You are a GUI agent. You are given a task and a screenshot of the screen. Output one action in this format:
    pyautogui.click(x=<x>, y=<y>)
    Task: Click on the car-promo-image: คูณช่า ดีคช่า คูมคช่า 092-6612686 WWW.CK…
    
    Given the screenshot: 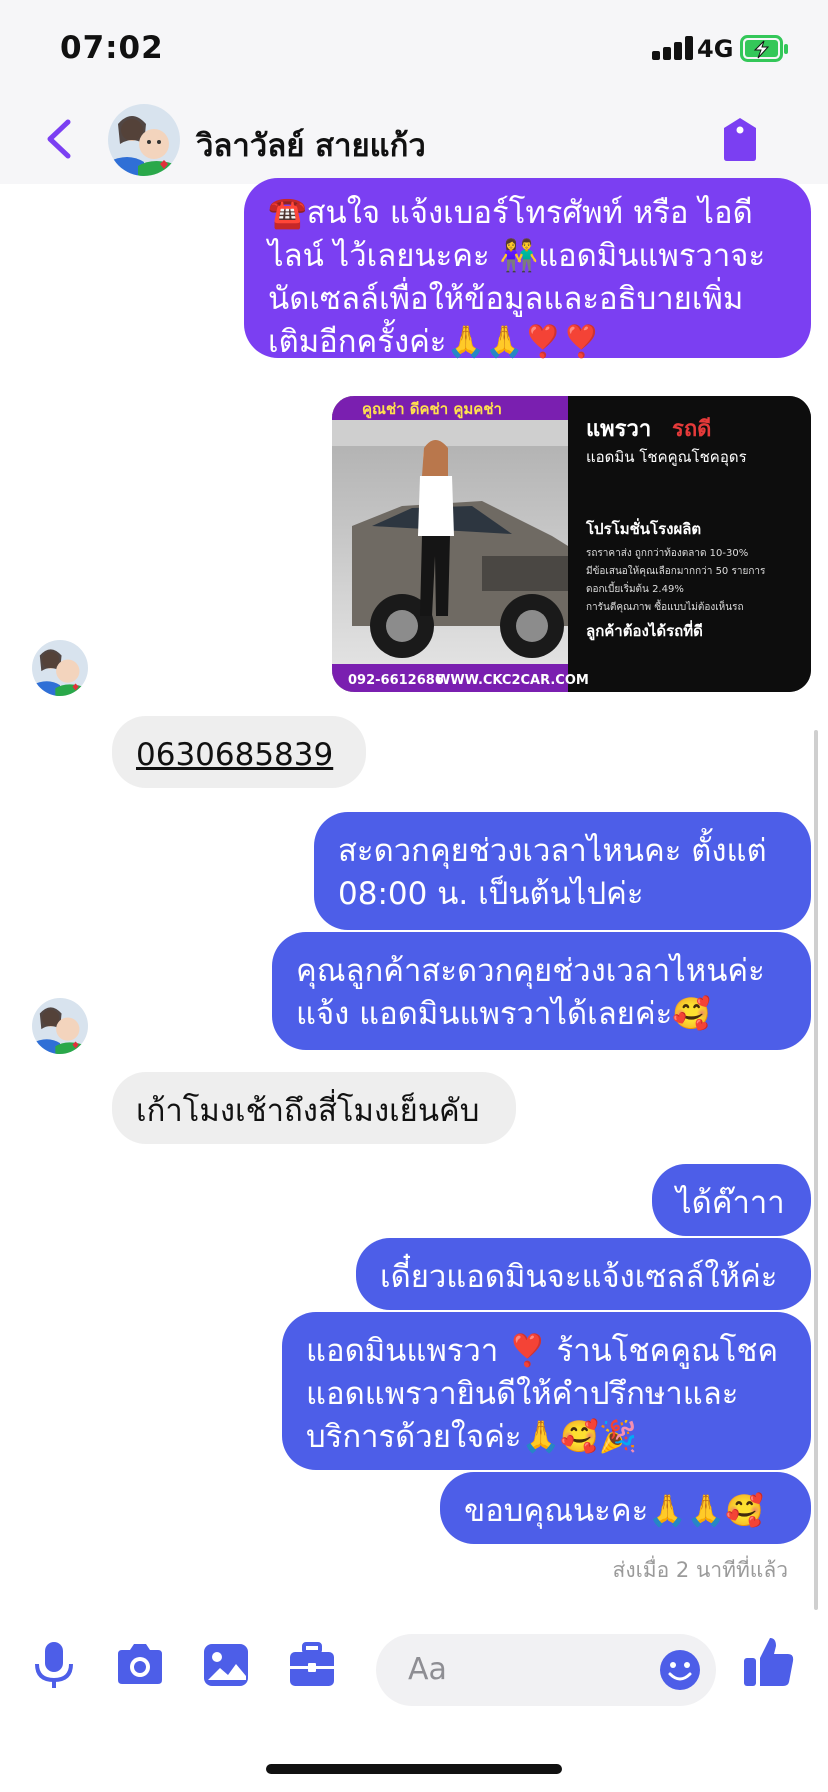 What is the action you would take?
    pyautogui.click(x=571, y=544)
    